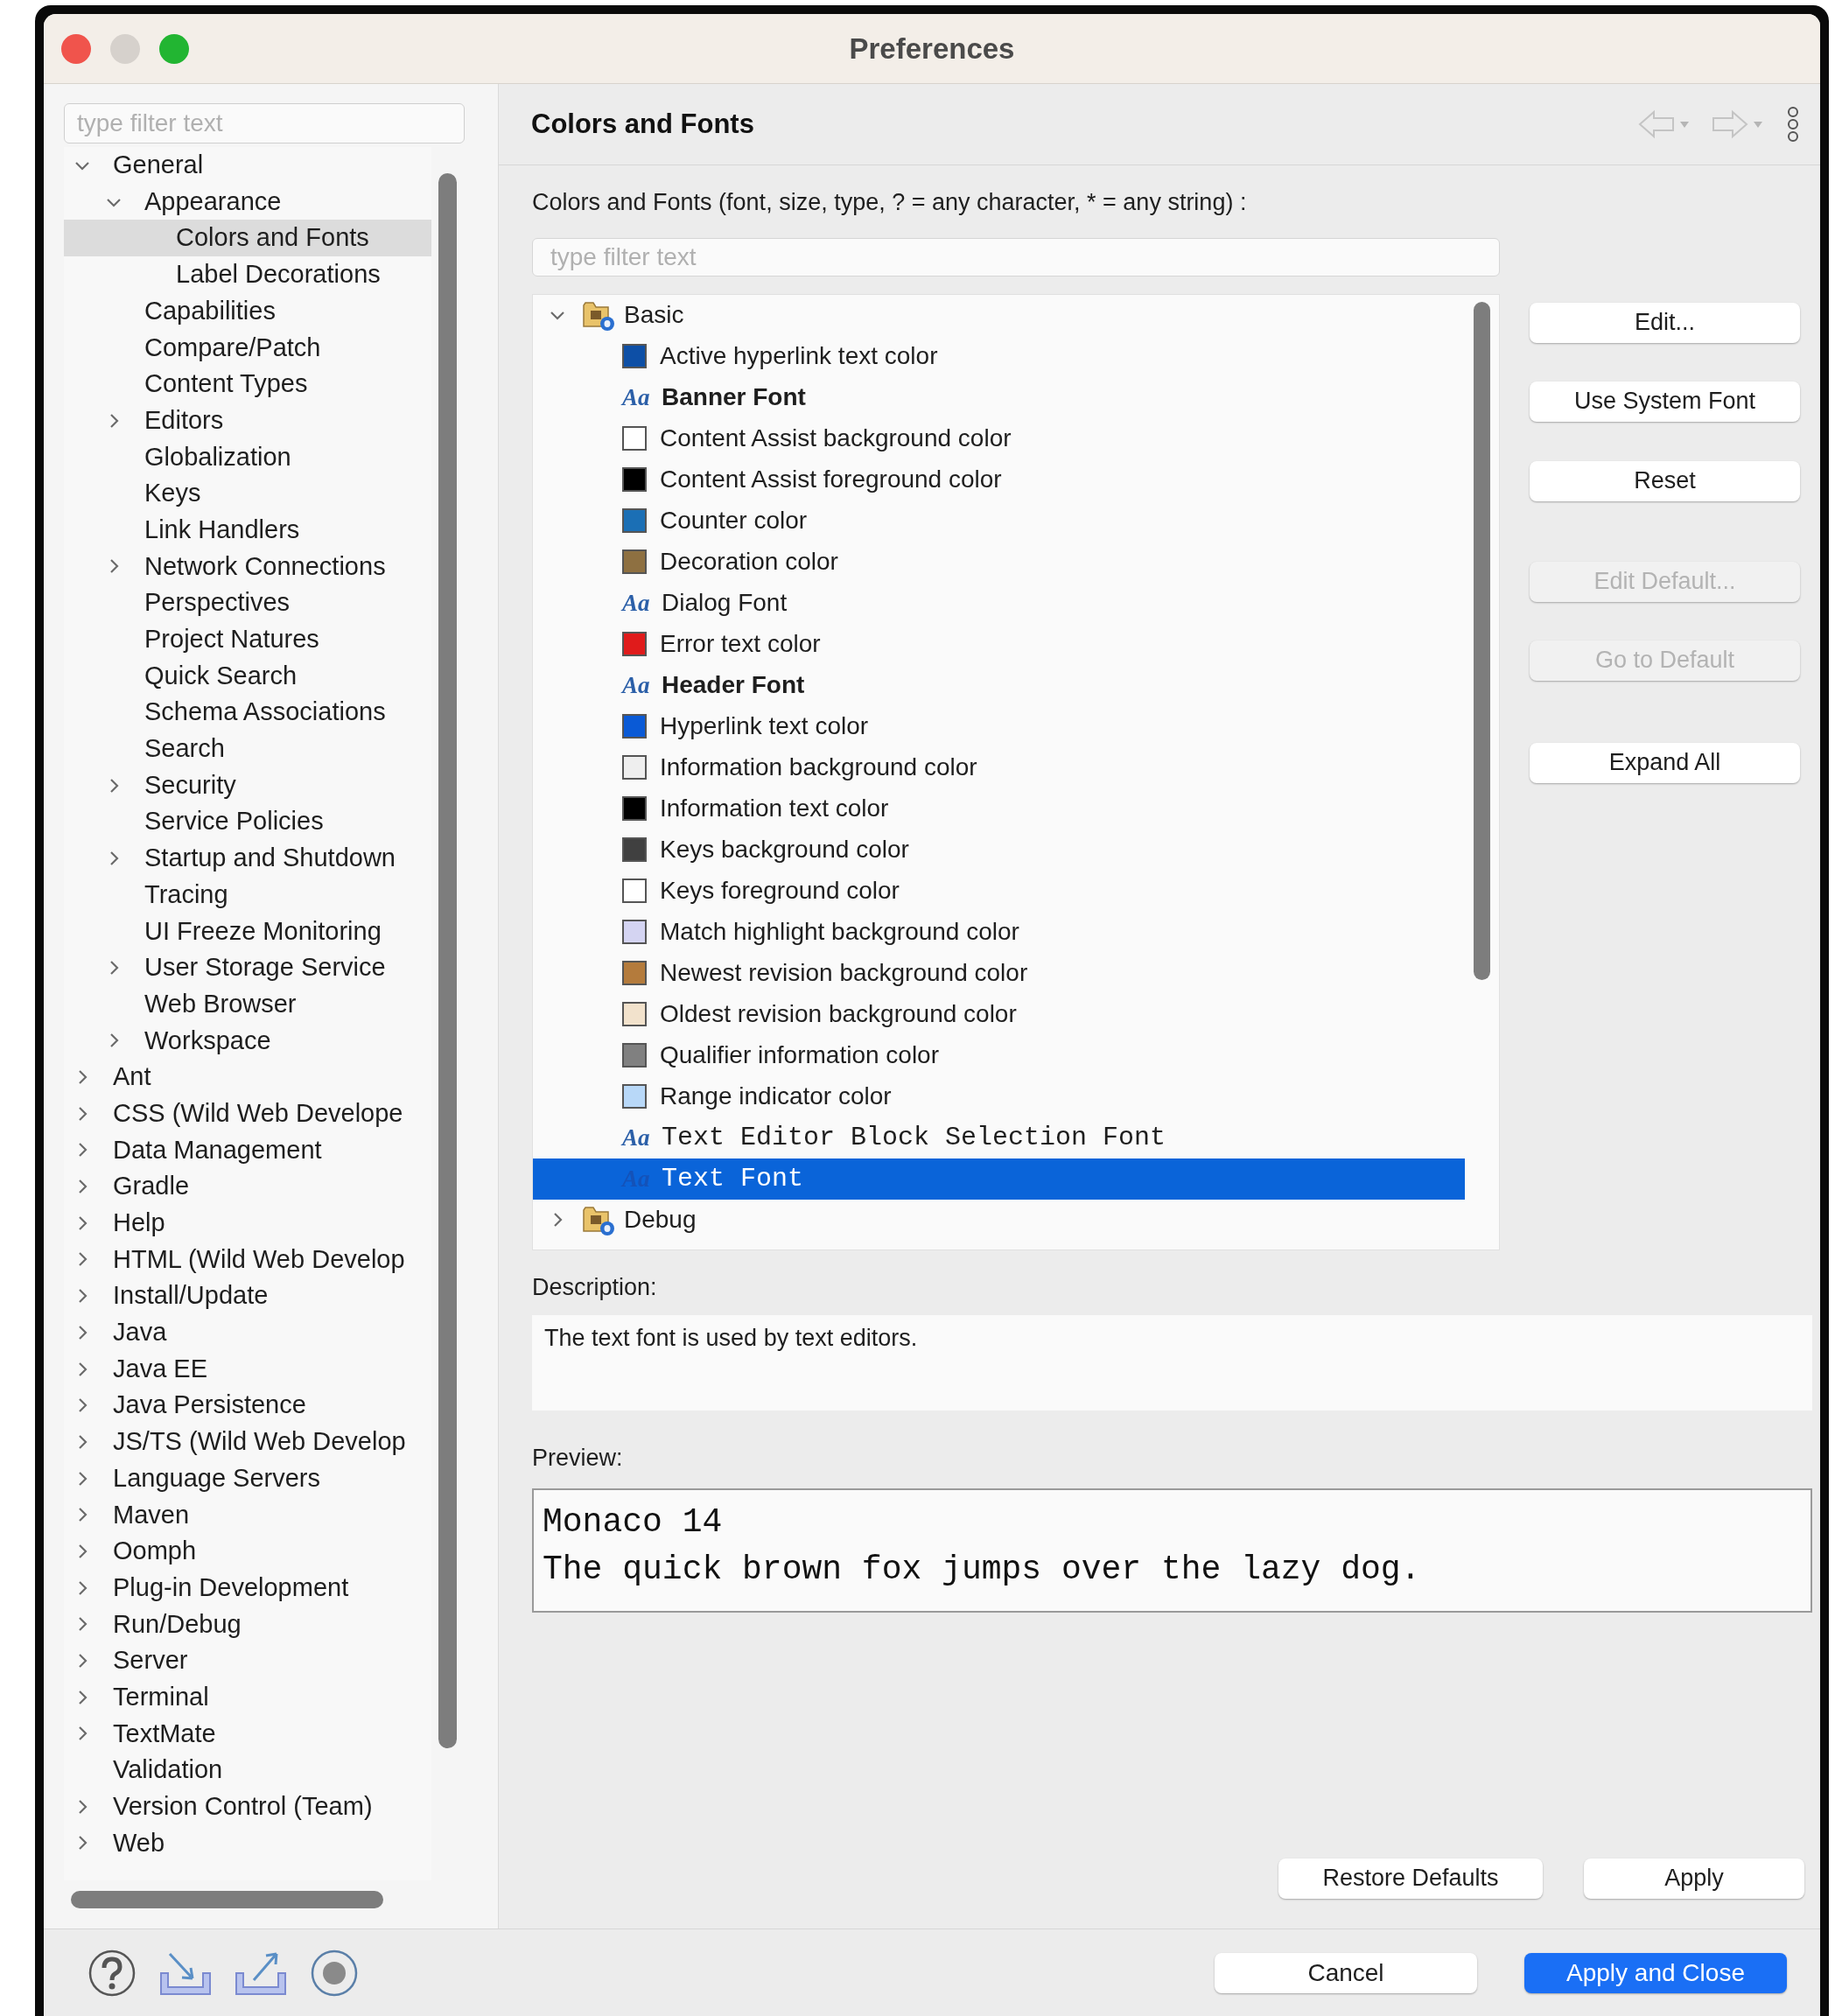  Describe the element at coordinates (248, 1843) in the screenshot. I see `tree-item: Web` at that location.